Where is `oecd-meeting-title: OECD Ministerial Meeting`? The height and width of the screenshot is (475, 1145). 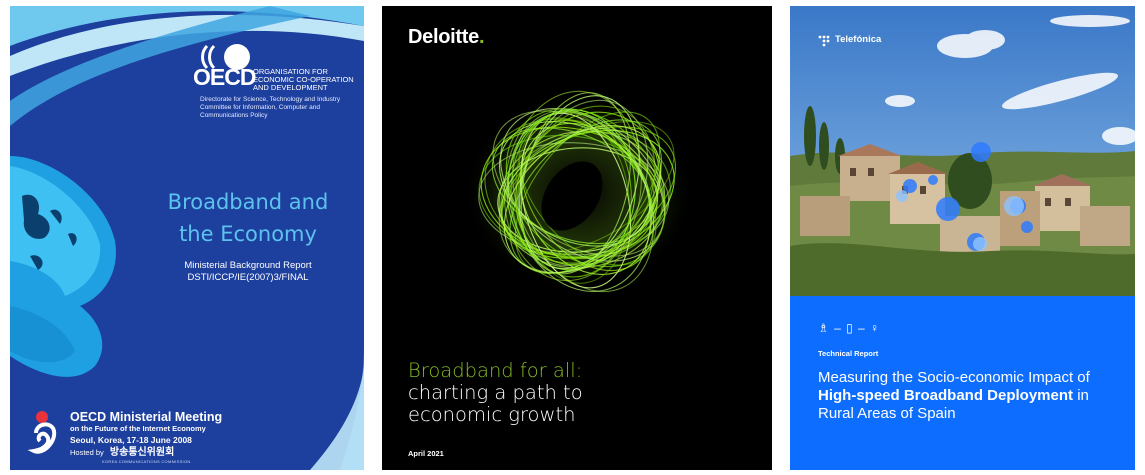 oecd-meeting-title: OECD Ministerial Meeting is located at coordinates (146, 417).